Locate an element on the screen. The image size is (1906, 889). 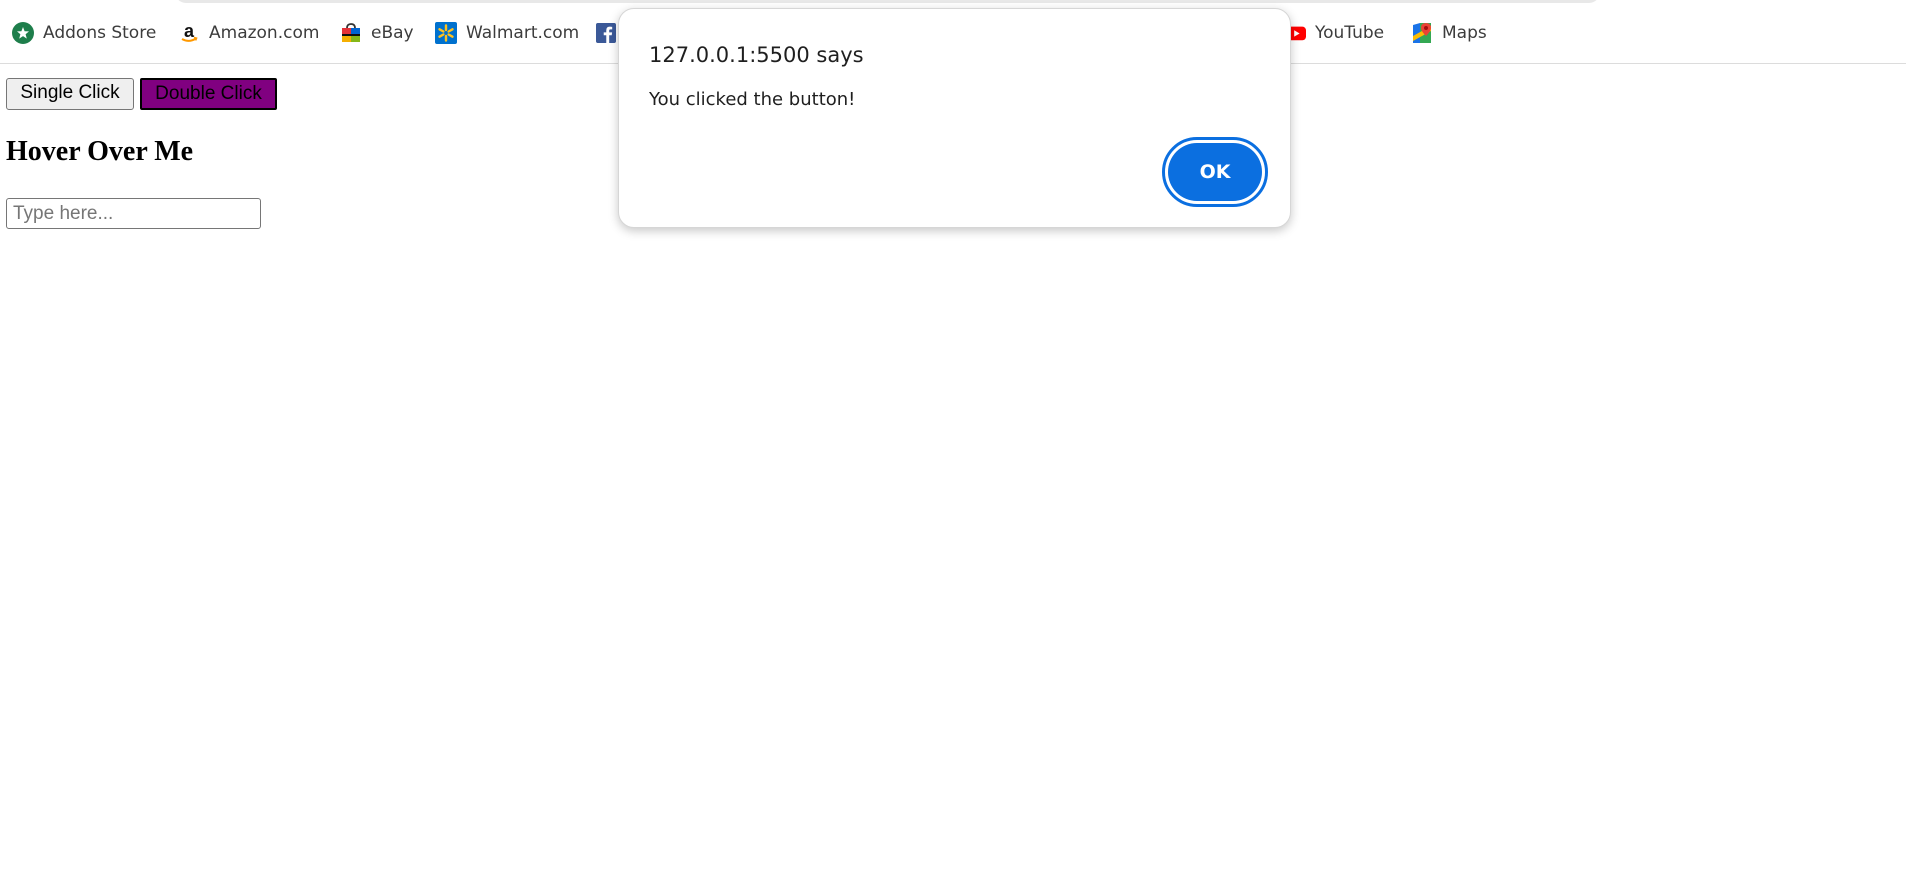
bookmark-addons-store: Addons Store is located at coordinates (84, 33).